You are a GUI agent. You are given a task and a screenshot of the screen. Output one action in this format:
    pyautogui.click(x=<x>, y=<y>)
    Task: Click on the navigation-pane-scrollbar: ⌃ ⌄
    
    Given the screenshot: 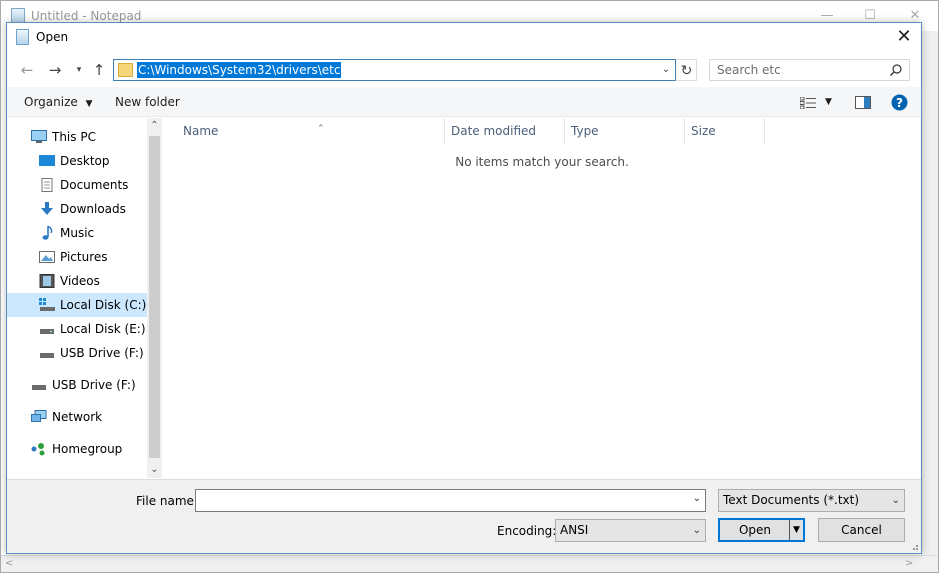 What is the action you would take?
    pyautogui.click(x=154, y=298)
    